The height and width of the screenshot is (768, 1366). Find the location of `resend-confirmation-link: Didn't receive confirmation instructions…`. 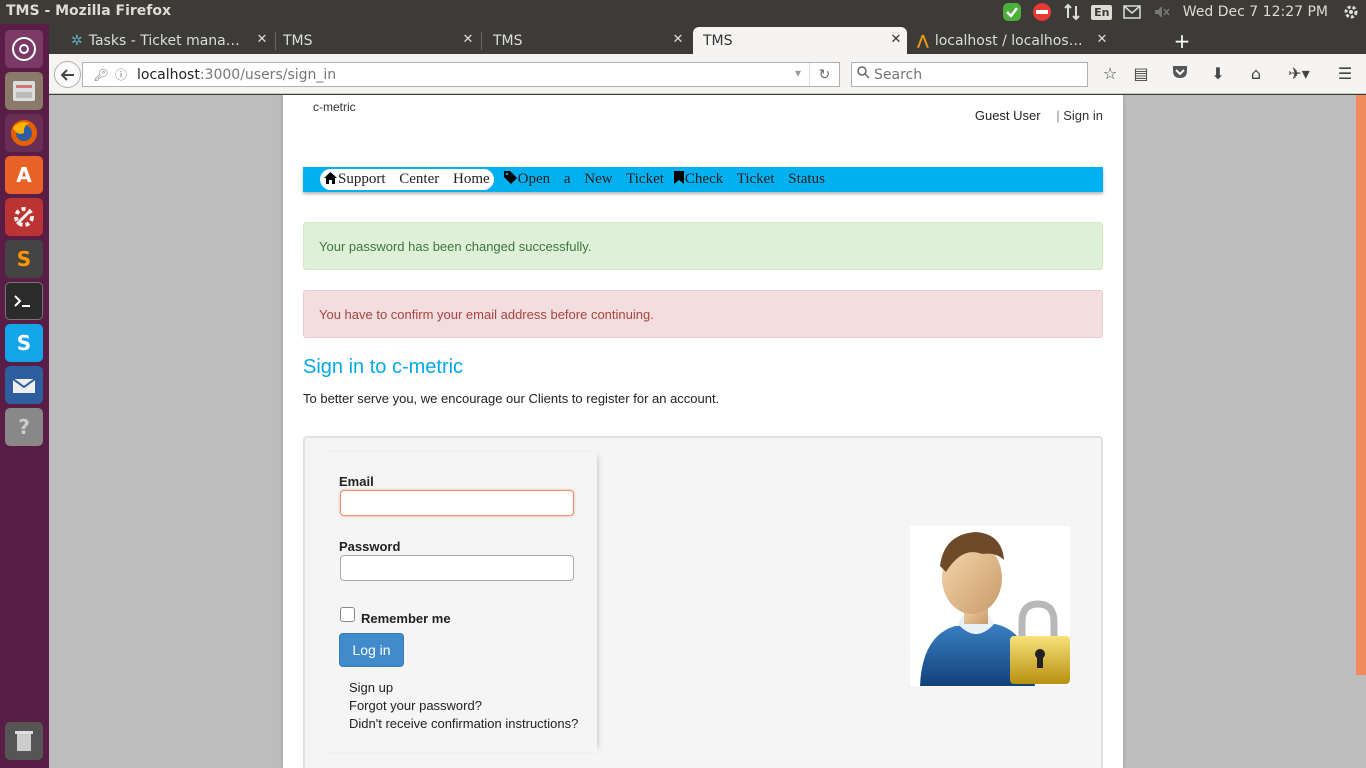

resend-confirmation-link: Didn't receive confirmation instructions… is located at coordinates (463, 724).